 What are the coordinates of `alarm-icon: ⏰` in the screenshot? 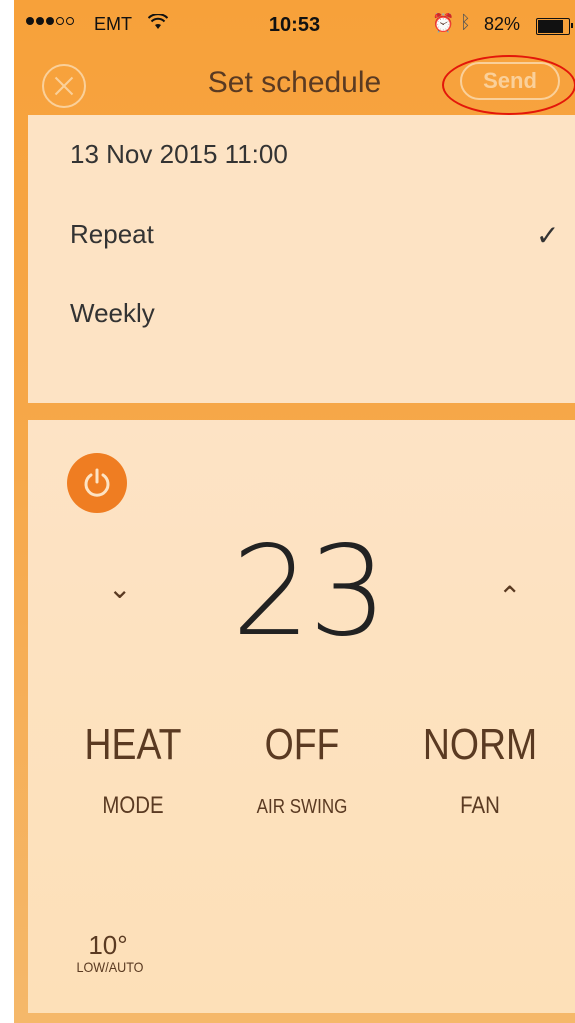 It's located at (443, 23).